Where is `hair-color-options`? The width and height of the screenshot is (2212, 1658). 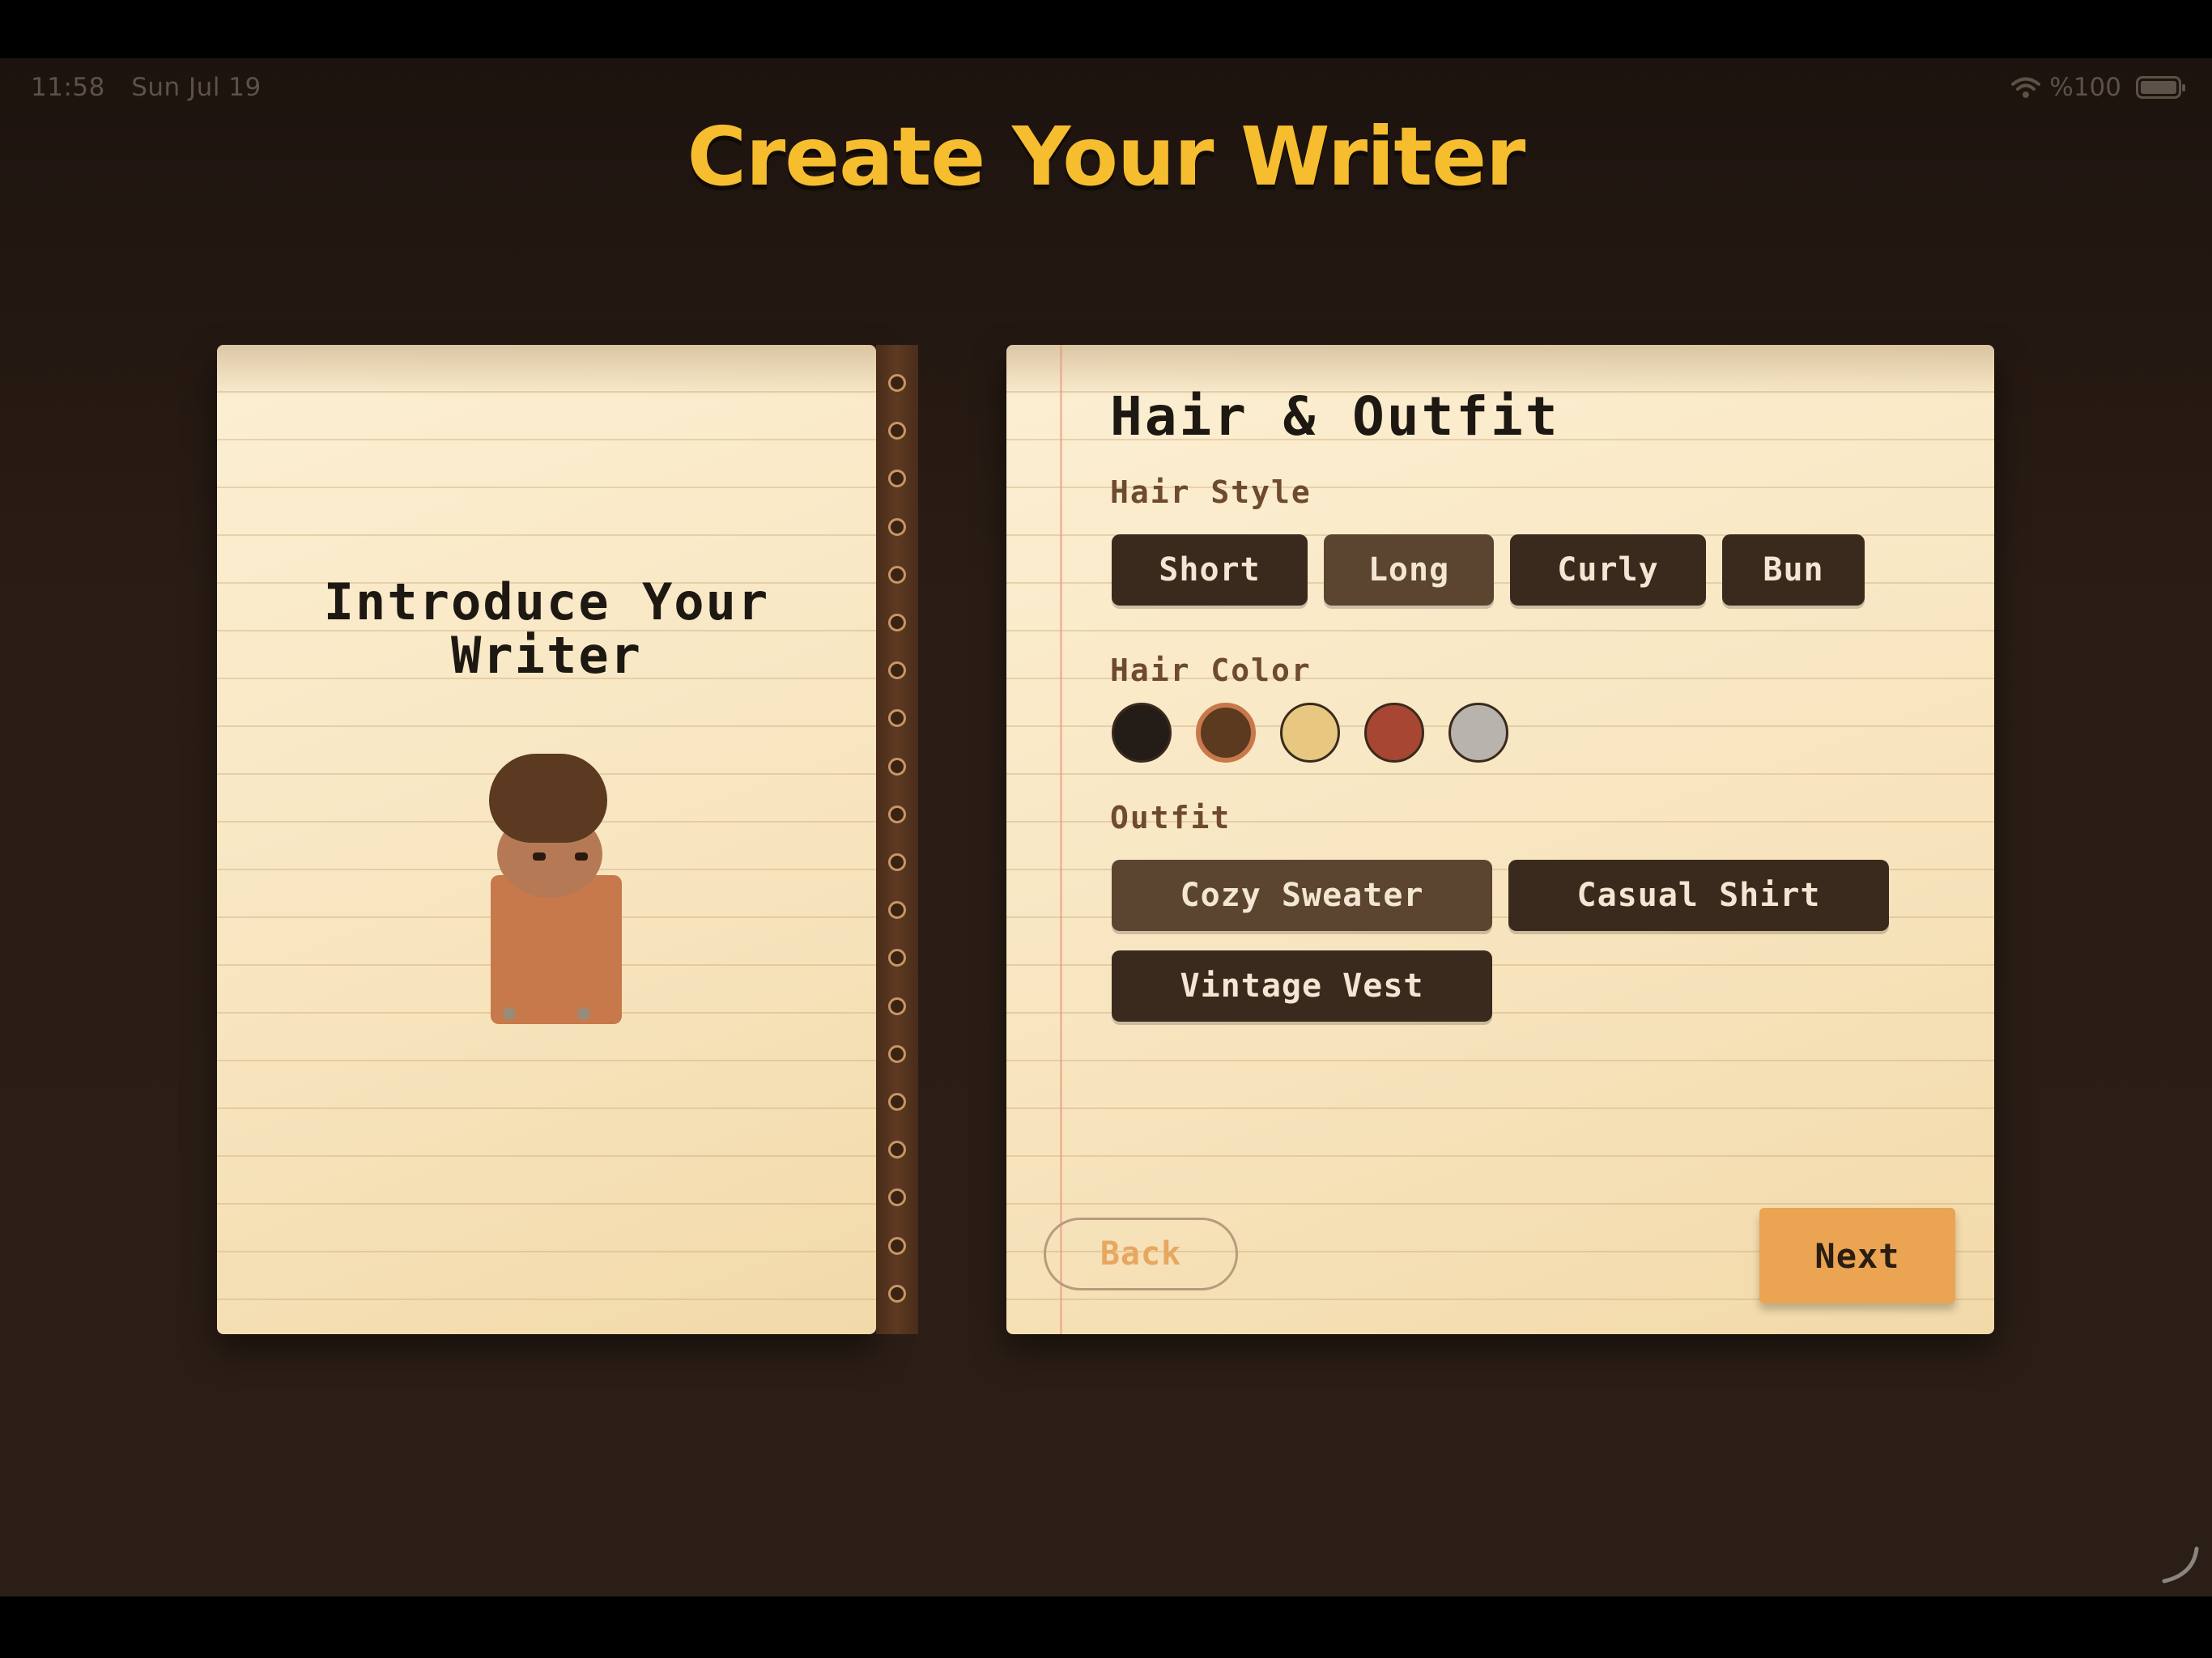
hair-color-options is located at coordinates (1310, 733).